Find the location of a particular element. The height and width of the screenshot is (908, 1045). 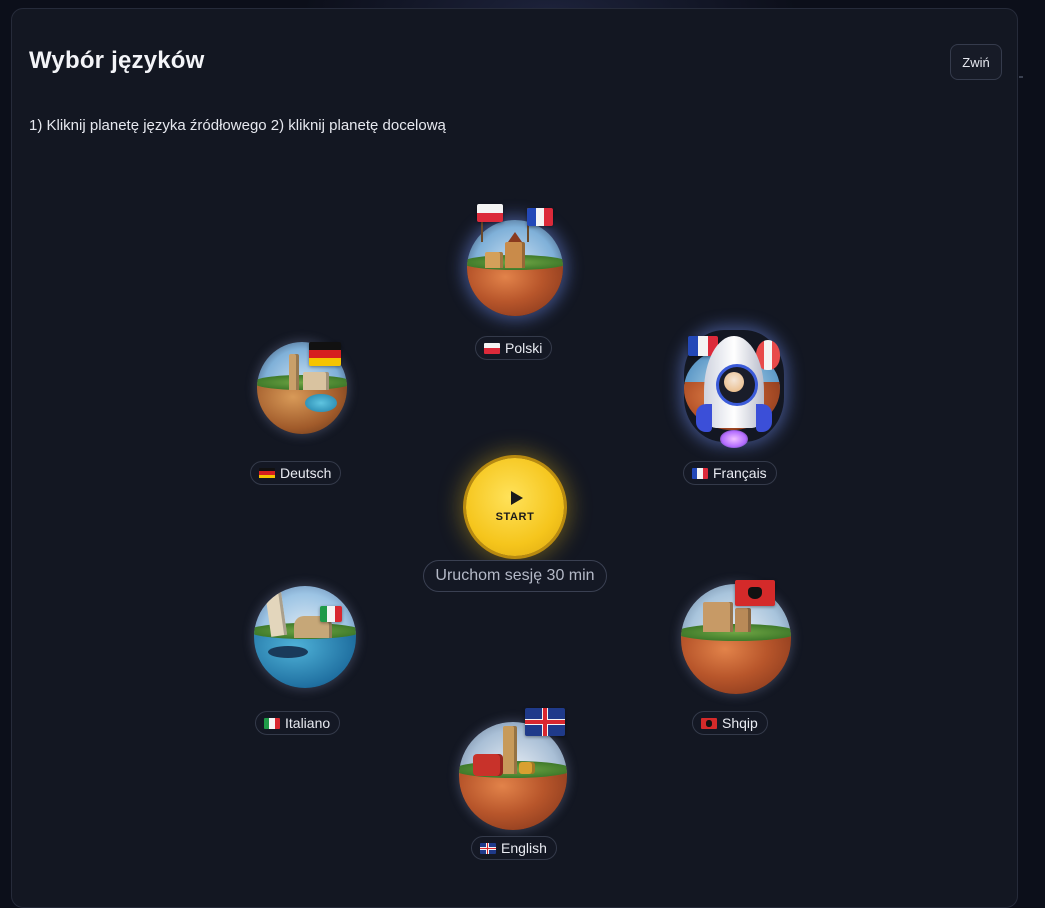

tower-icon is located at coordinates (294, 372).